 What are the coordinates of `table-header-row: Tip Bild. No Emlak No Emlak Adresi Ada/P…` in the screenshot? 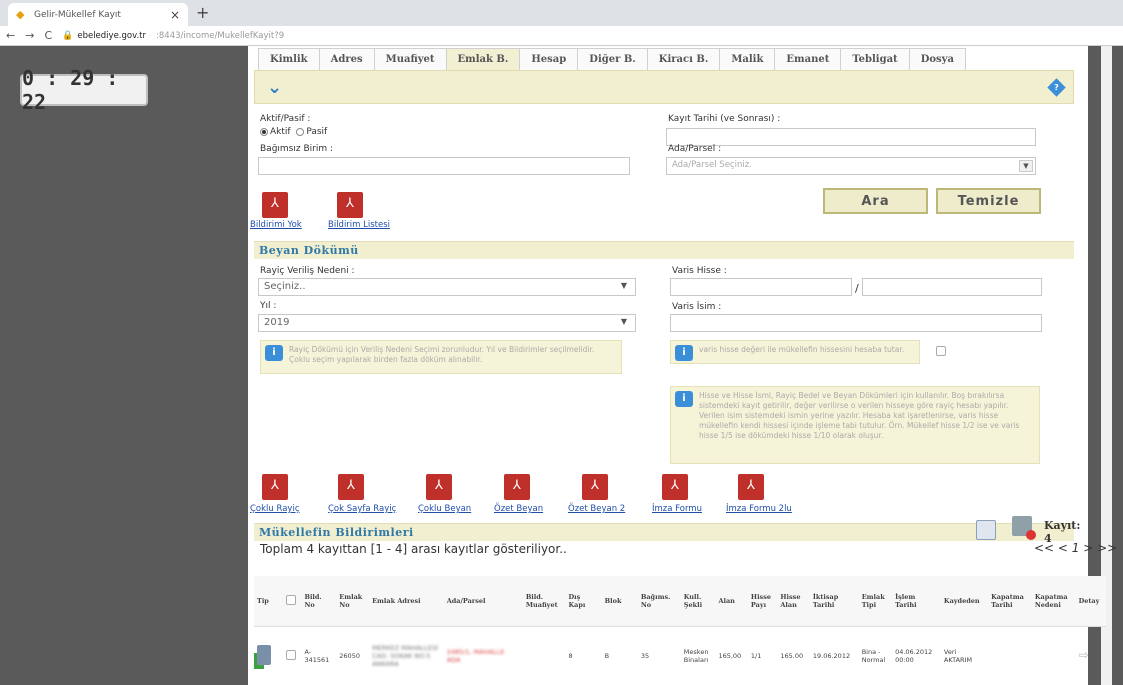 It's located at (680, 601).